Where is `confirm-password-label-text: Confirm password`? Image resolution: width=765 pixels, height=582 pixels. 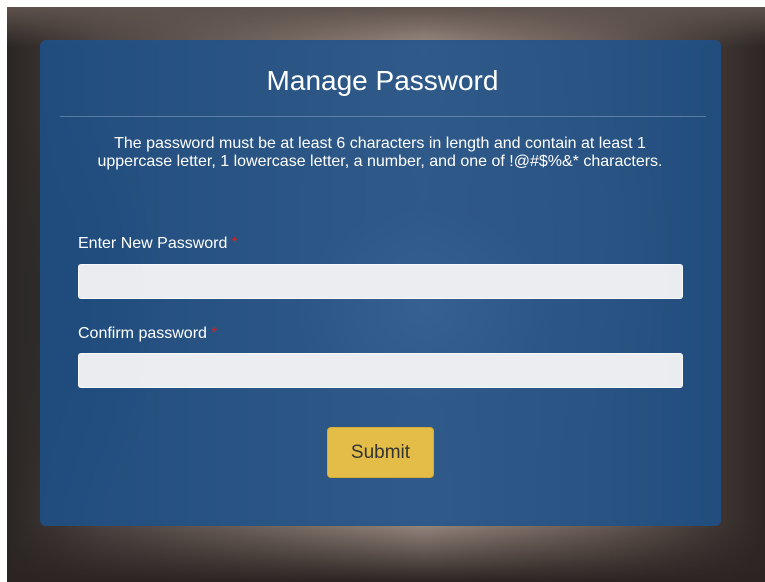 confirm-password-label-text: Confirm password is located at coordinates (142, 333).